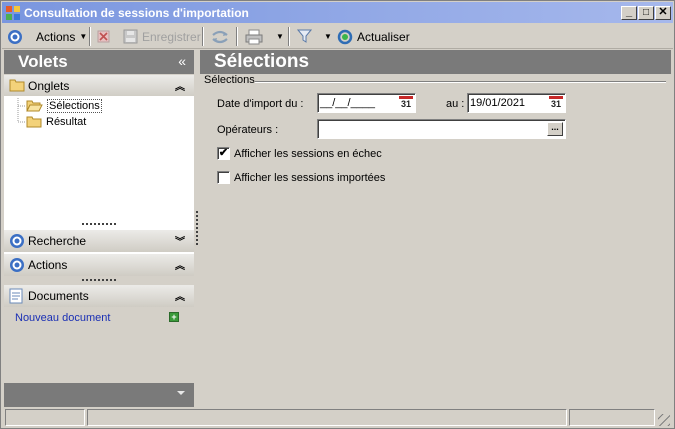 This screenshot has height=429, width=675. What do you see at coordinates (43, 61) in the screenshot?
I see `left-panel-title: Volets` at bounding box center [43, 61].